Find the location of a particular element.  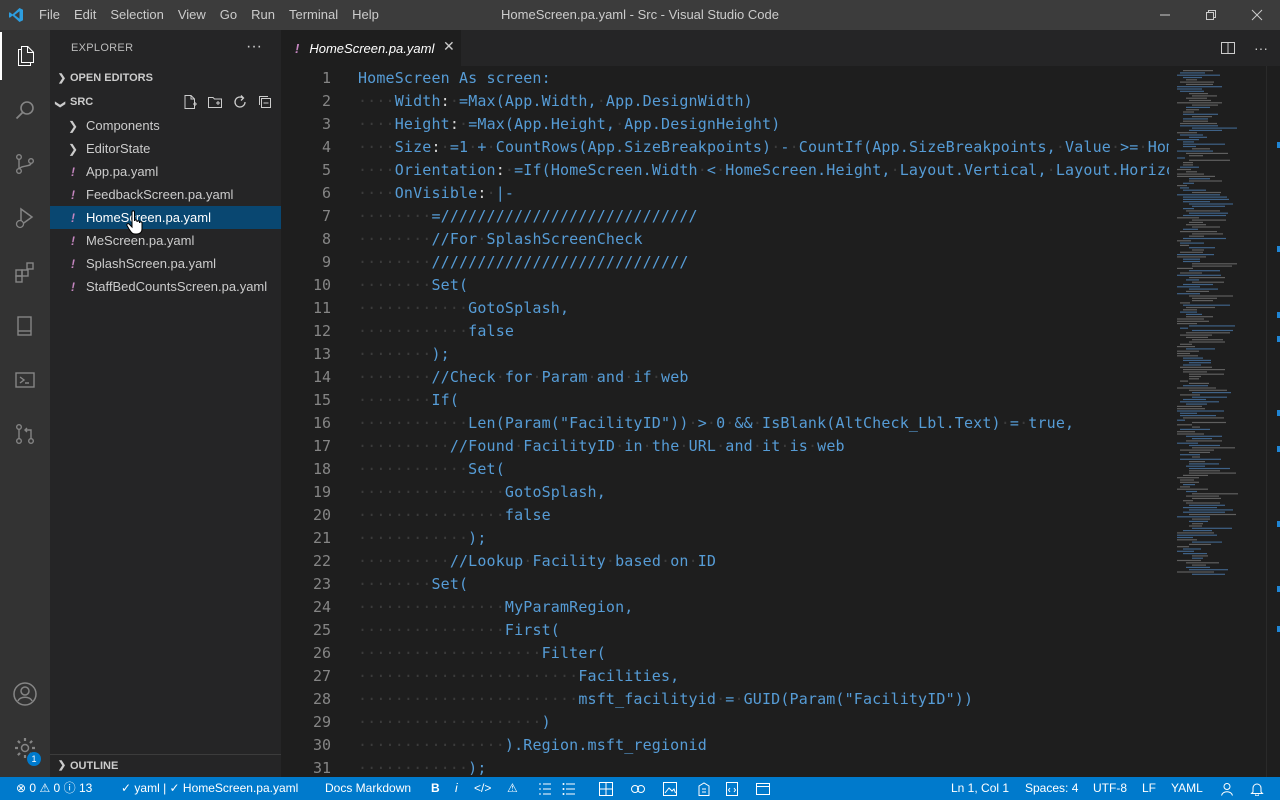

tree-folder-components: ❯ Components is located at coordinates (165, 125).